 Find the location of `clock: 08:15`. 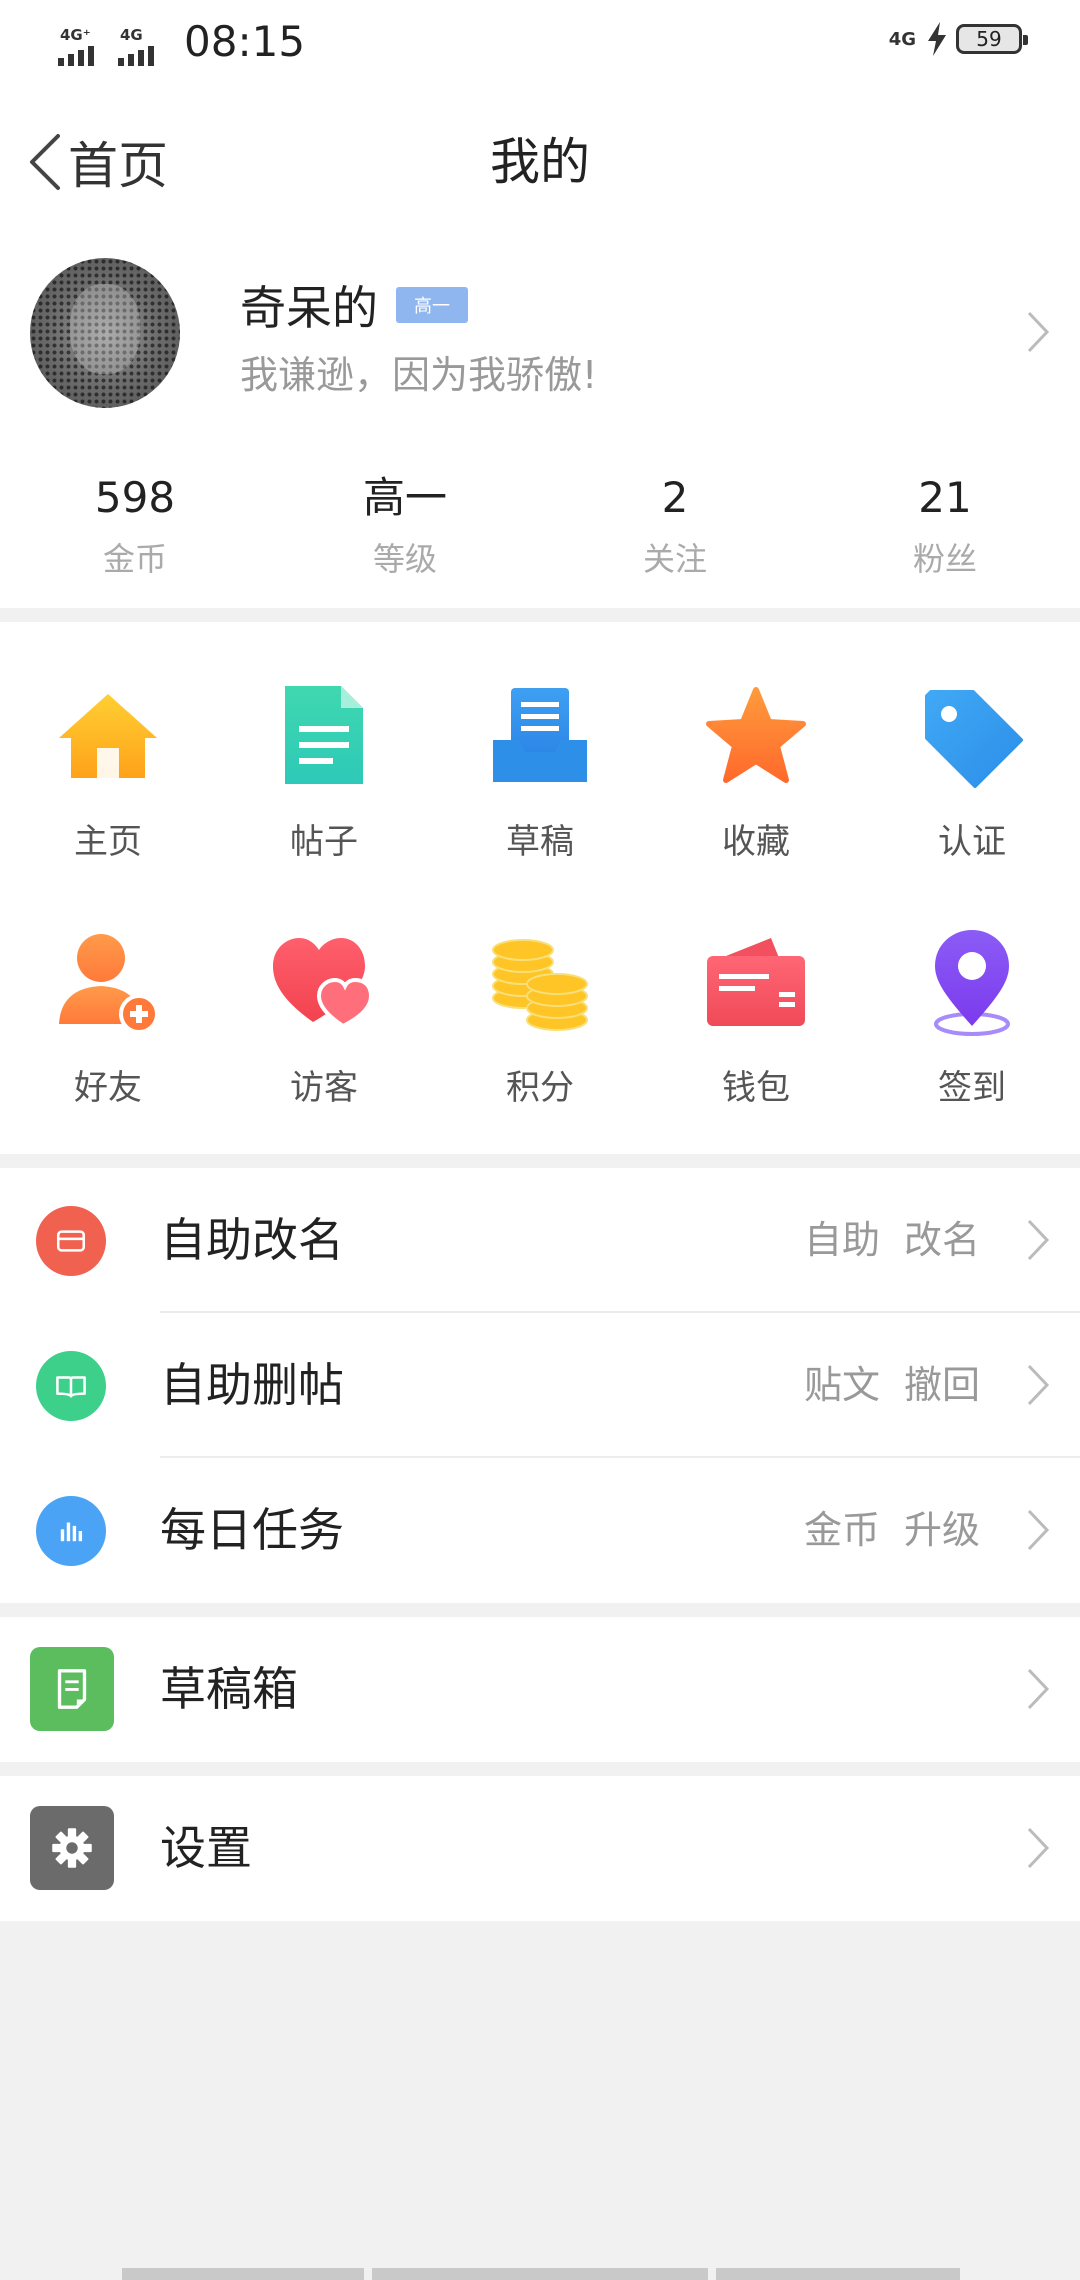

clock: 08:15 is located at coordinates (245, 41).